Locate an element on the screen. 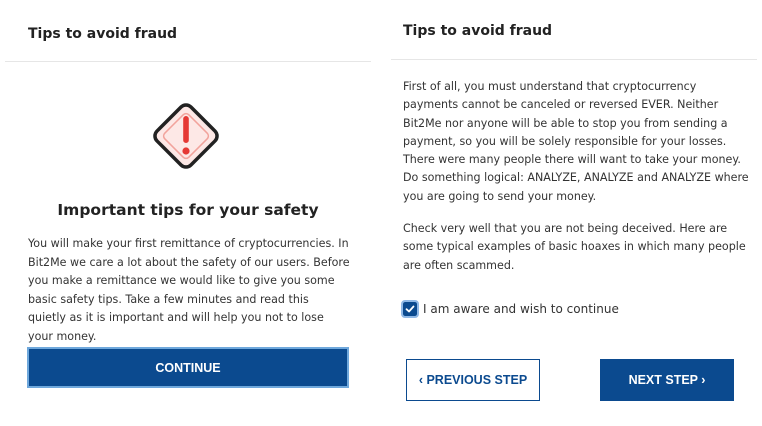 Image resolution: width=762 pixels, height=426 pixels. awareness-checkbox is located at coordinates (410, 309).